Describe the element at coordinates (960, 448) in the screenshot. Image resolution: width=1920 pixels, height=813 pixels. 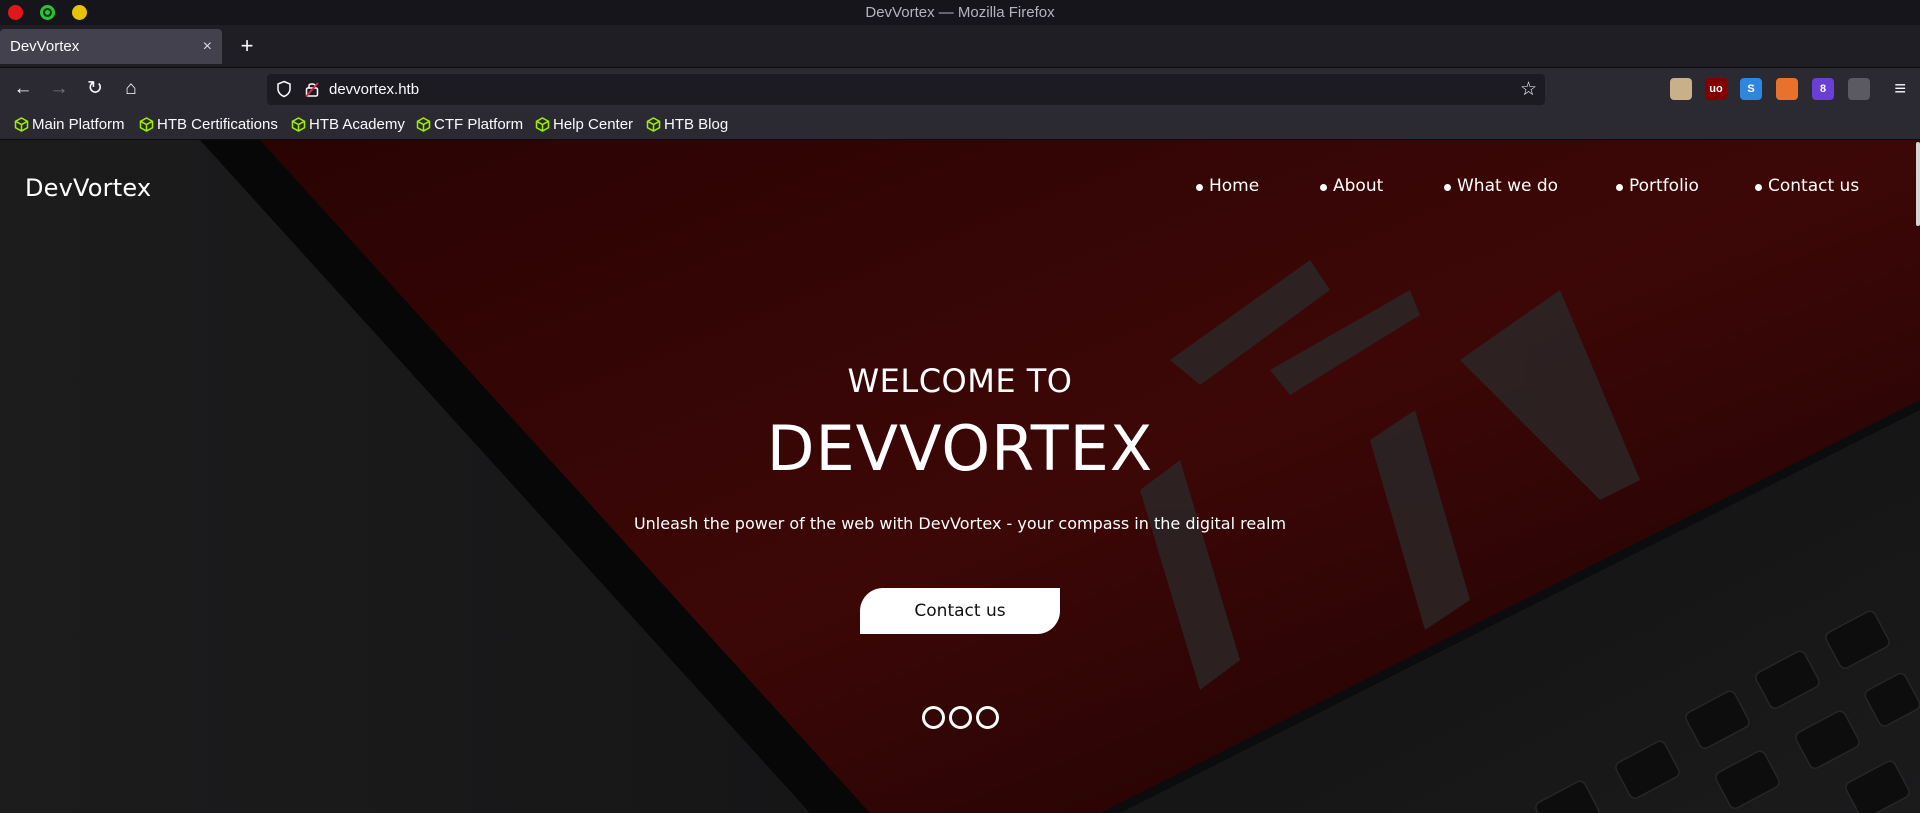
I see `hero-title: DEVVORTEX` at that location.